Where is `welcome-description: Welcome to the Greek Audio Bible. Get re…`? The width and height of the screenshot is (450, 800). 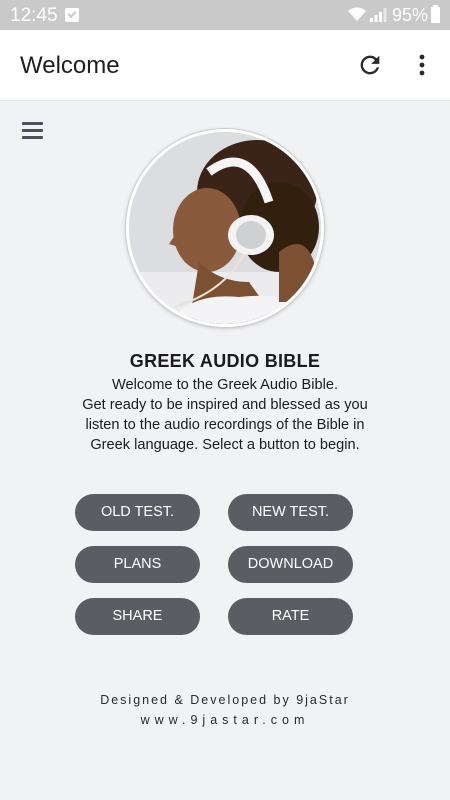
welcome-description: Welcome to the Greek Audio Bible. Get re… is located at coordinates (225, 415).